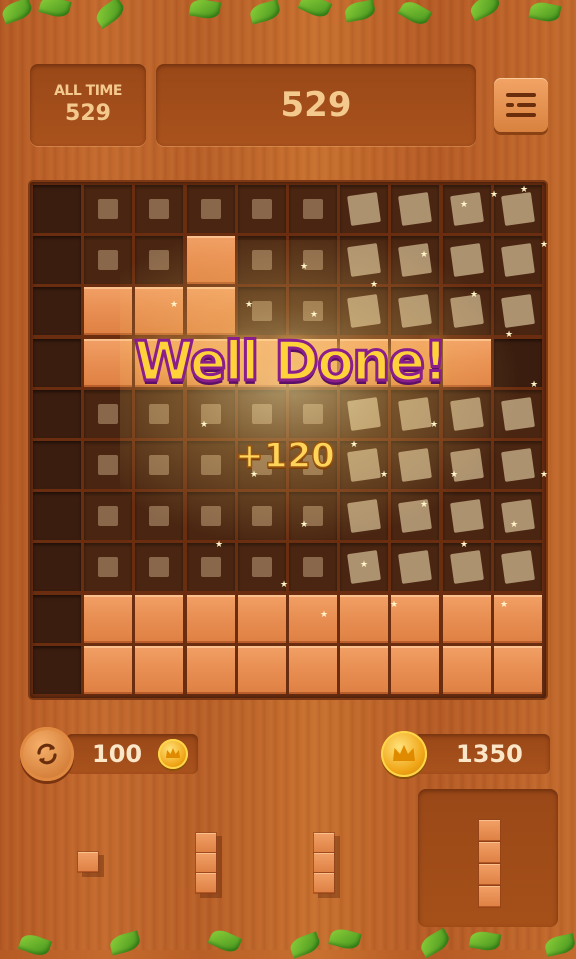  Describe the element at coordinates (521, 105) in the screenshot. I see `menu-button` at that location.